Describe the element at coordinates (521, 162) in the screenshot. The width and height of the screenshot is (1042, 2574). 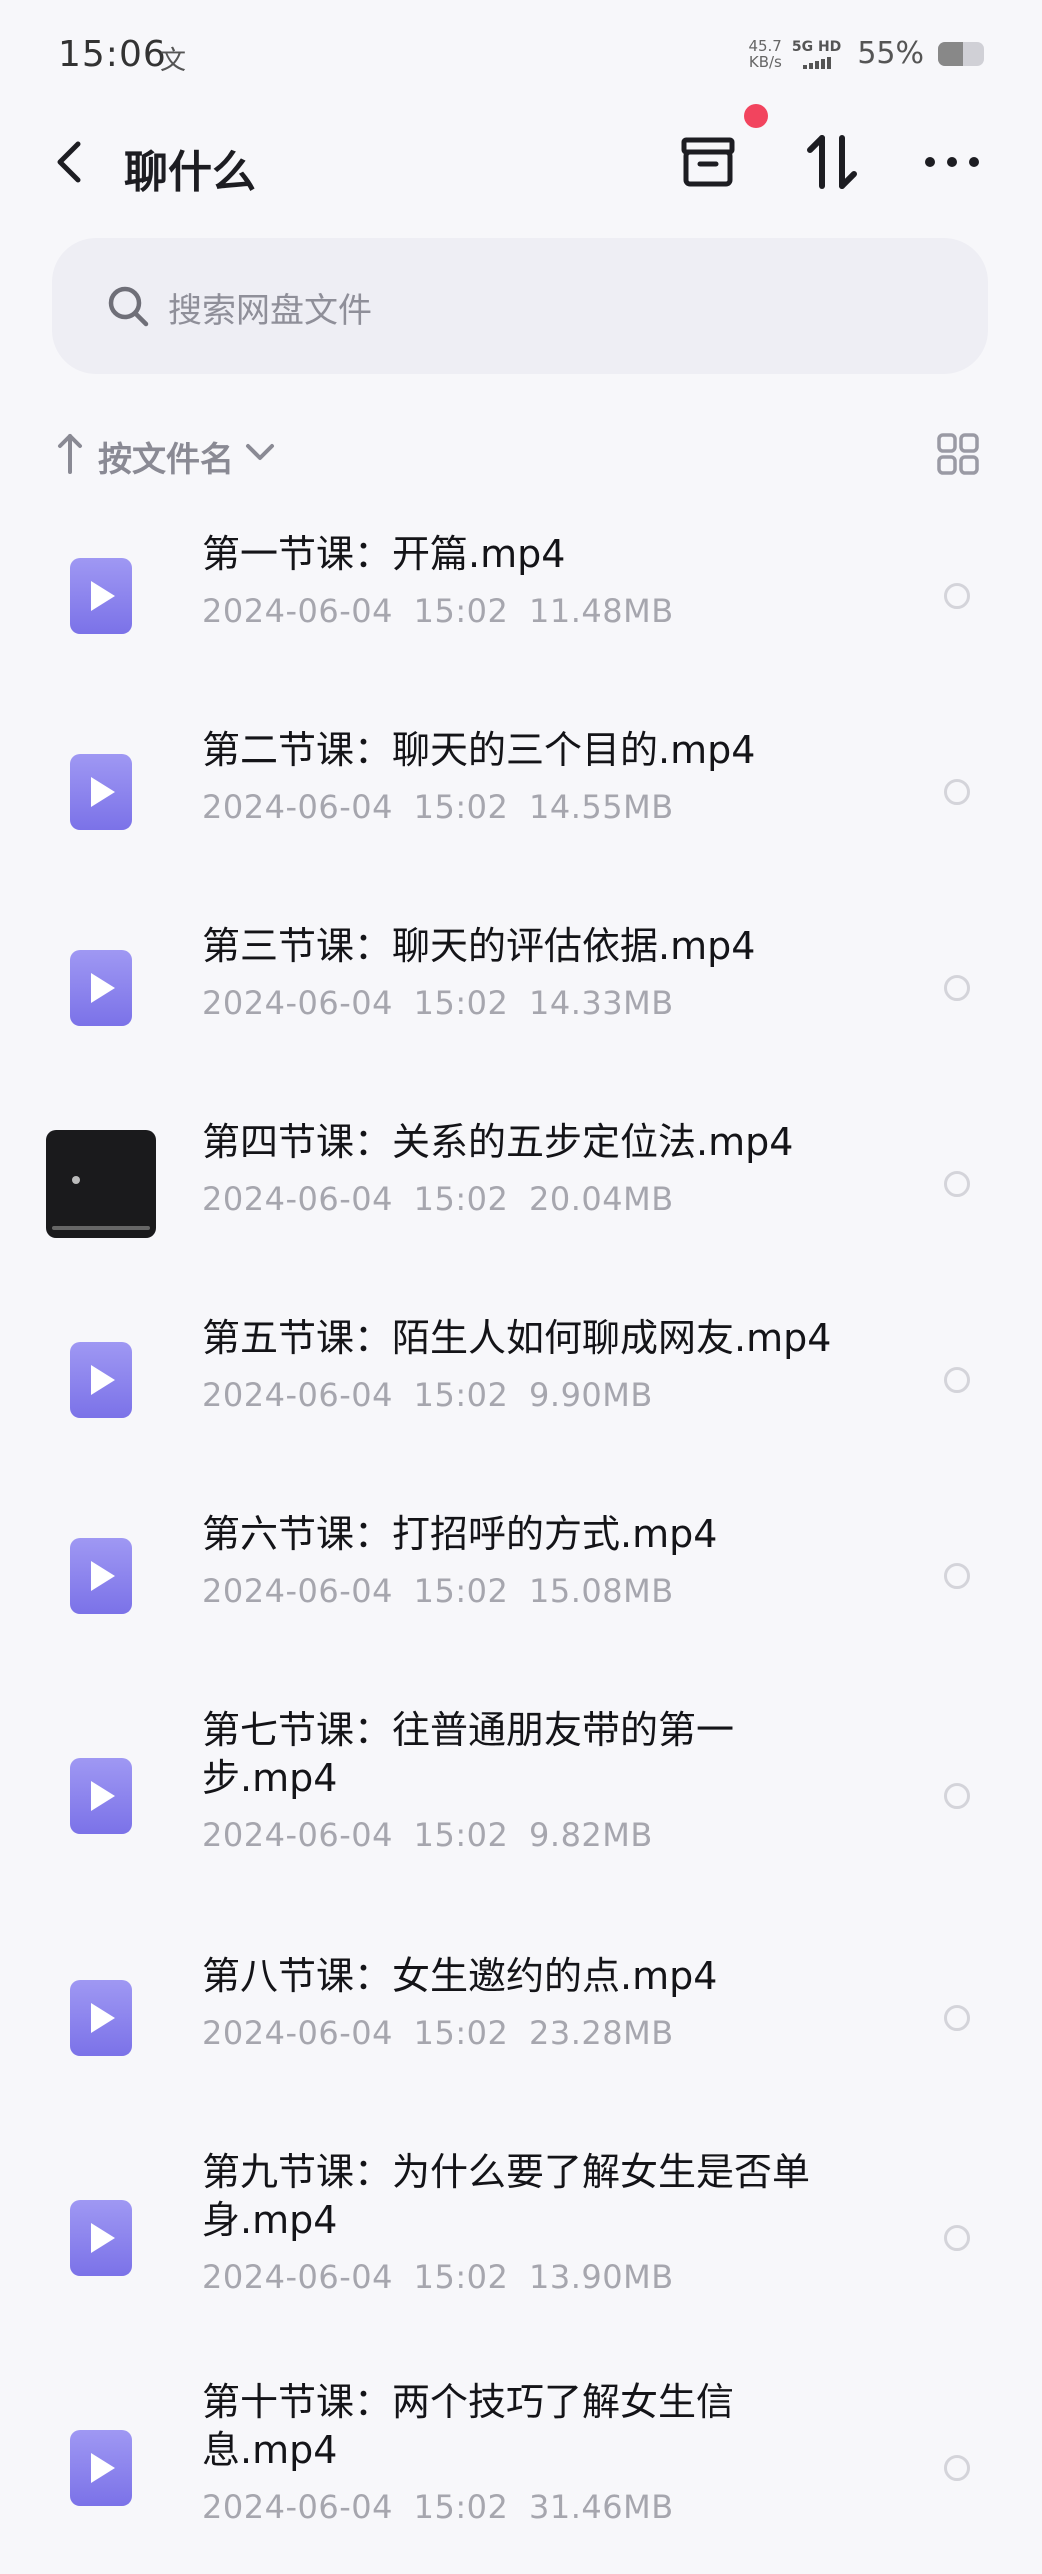
I see `header: 聊什么` at that location.